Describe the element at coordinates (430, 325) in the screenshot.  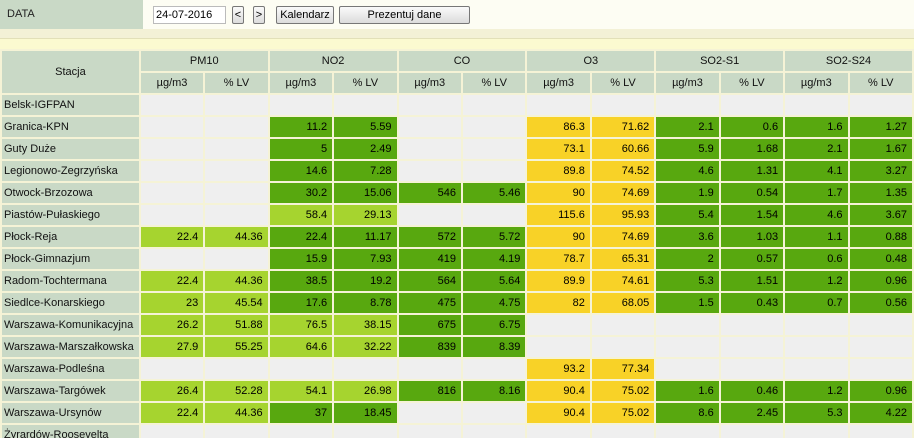
I see `measurement-cell: 675` at that location.